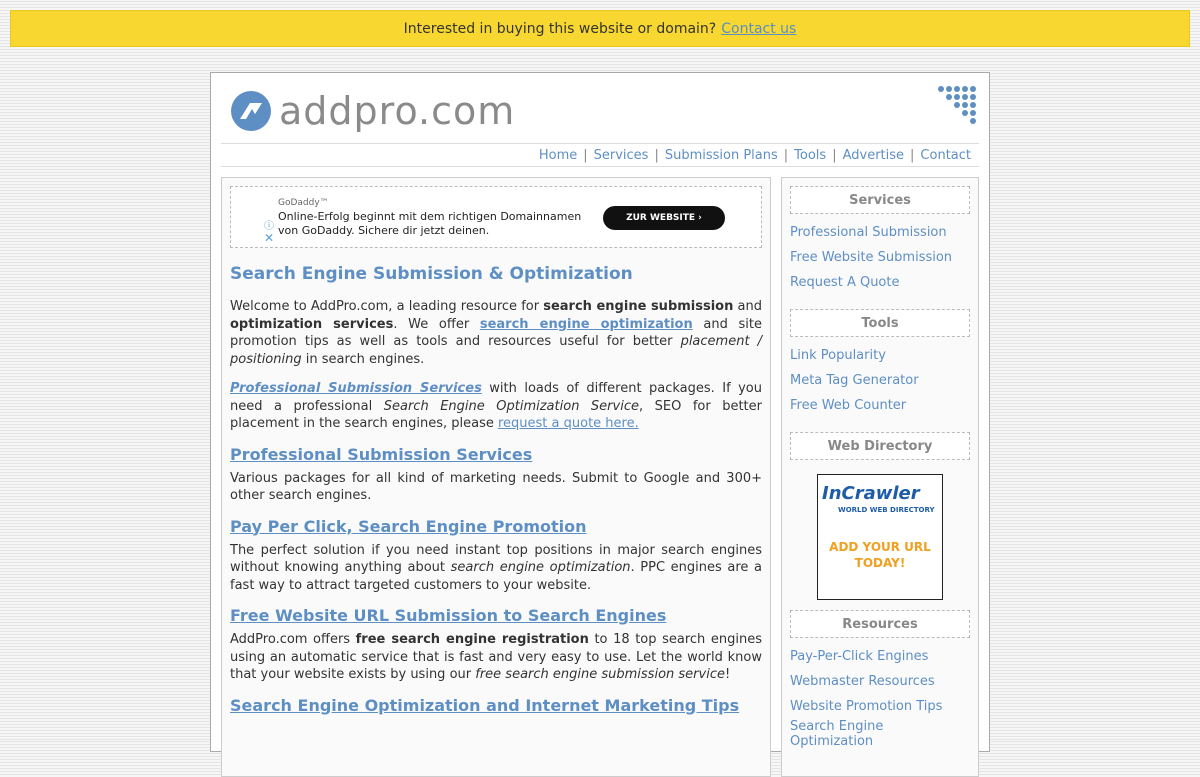  I want to click on banner-cta: ADD YOUR URL TODAY!, so click(880, 555).